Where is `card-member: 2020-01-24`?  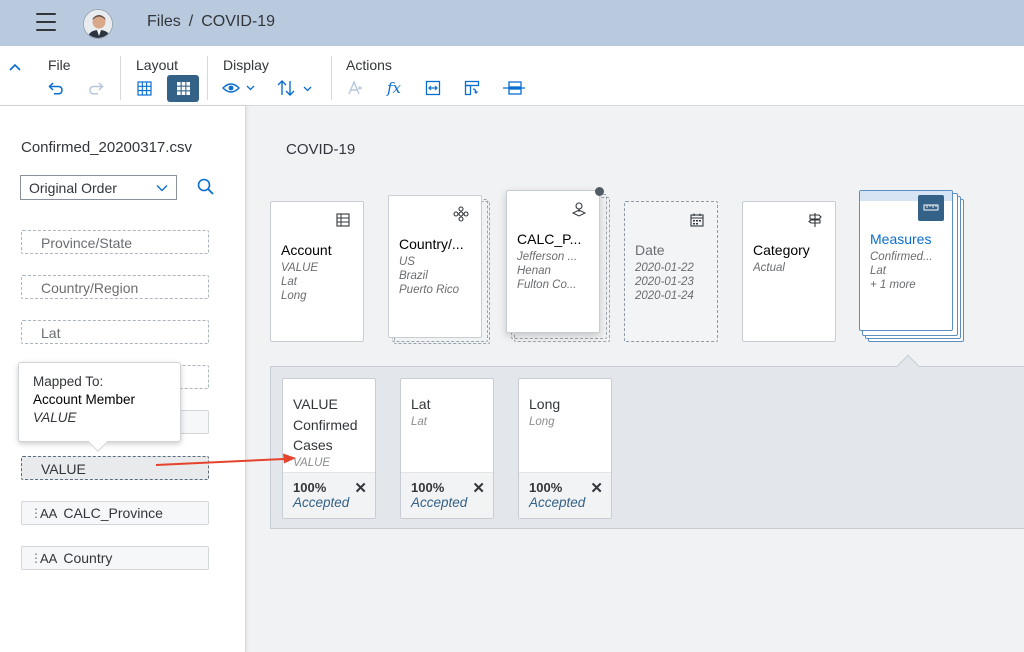
card-member: 2020-01-24 is located at coordinates (664, 296).